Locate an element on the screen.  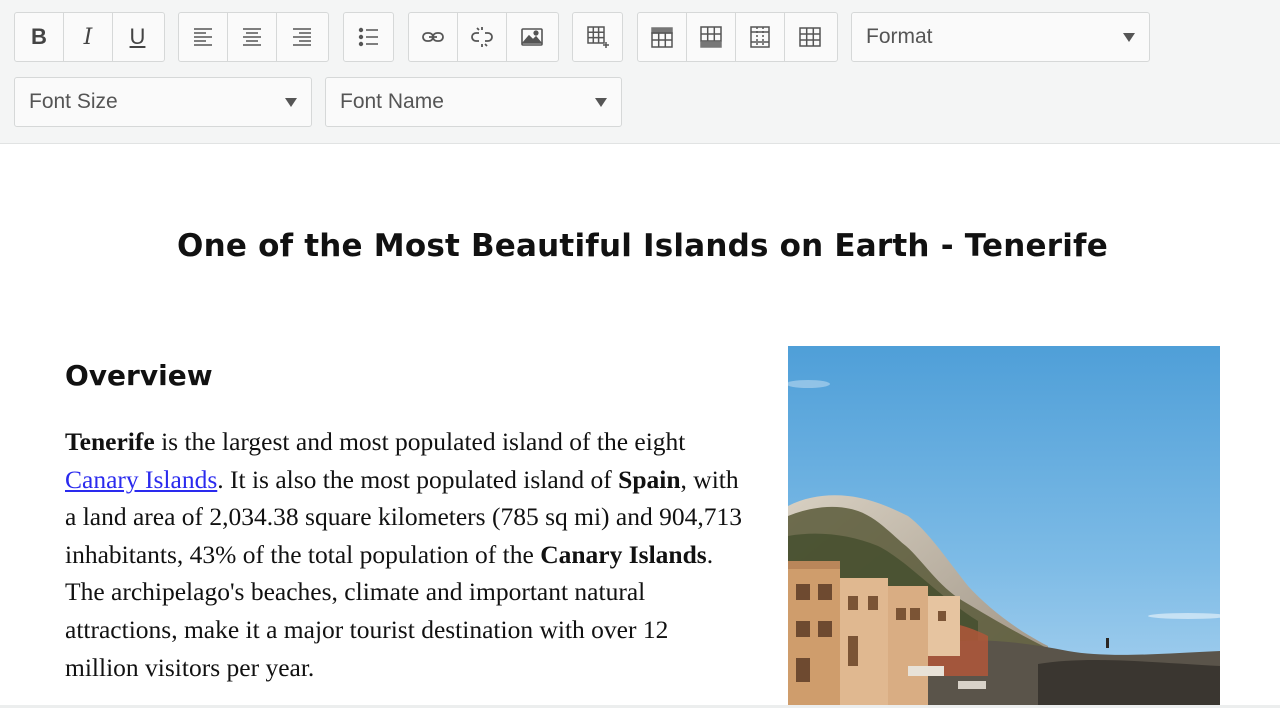
insert-row-below-button is located at coordinates (711, 37).